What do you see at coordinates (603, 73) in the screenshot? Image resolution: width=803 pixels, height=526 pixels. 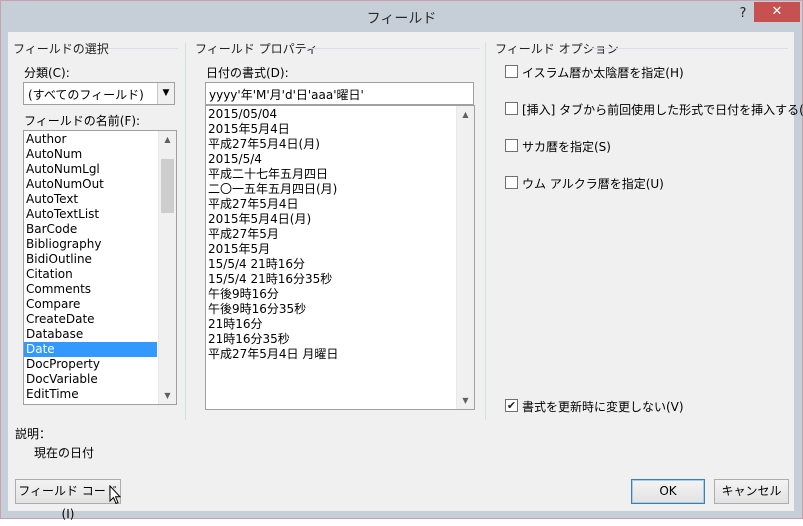 I see `option-label: イスラム暦か太陰暦を指定(H)` at bounding box center [603, 73].